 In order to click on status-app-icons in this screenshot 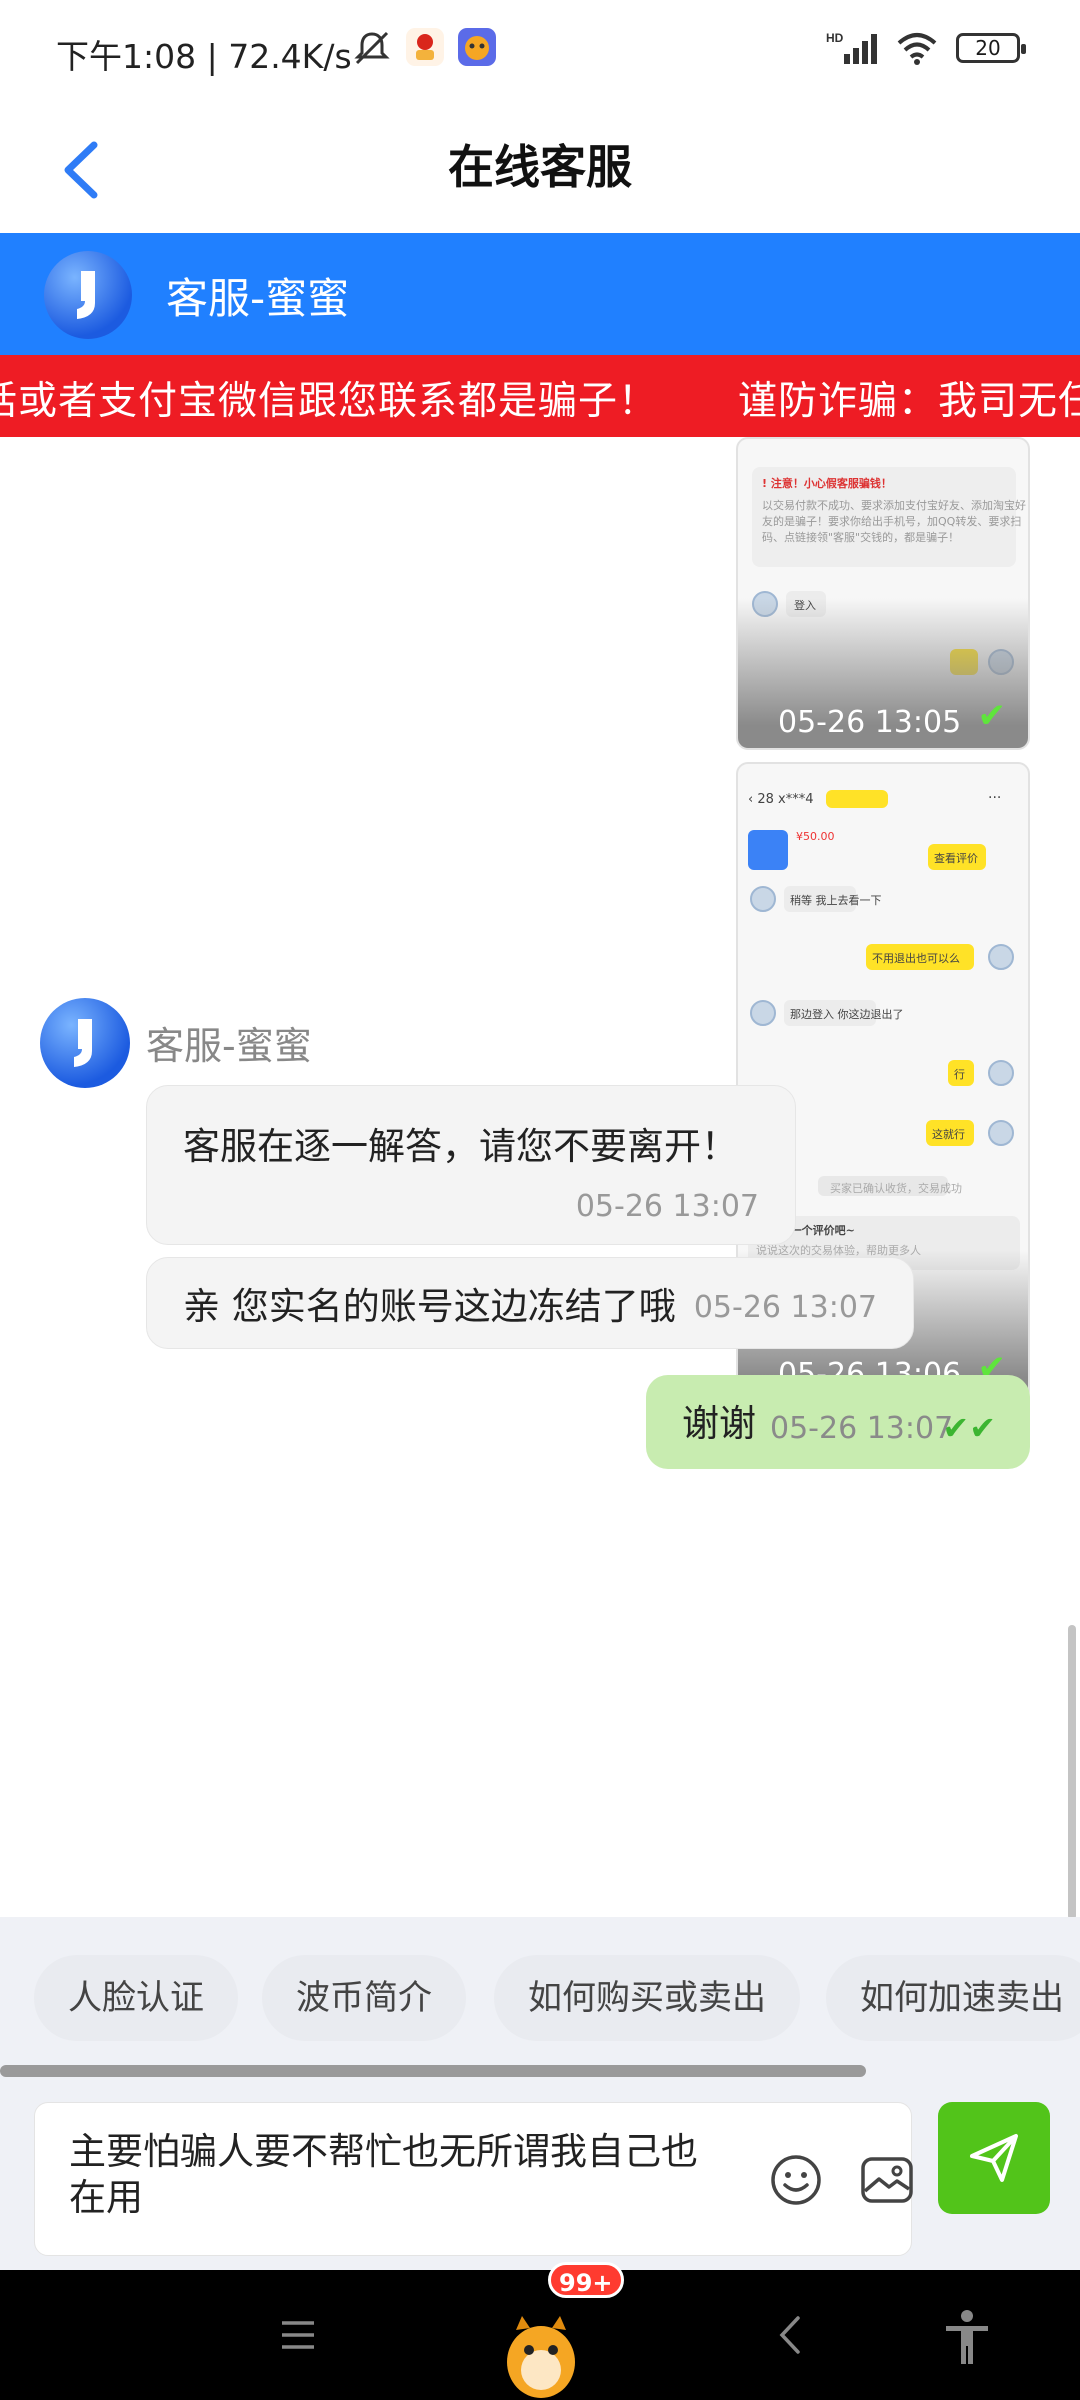, I will do `click(424, 48)`.